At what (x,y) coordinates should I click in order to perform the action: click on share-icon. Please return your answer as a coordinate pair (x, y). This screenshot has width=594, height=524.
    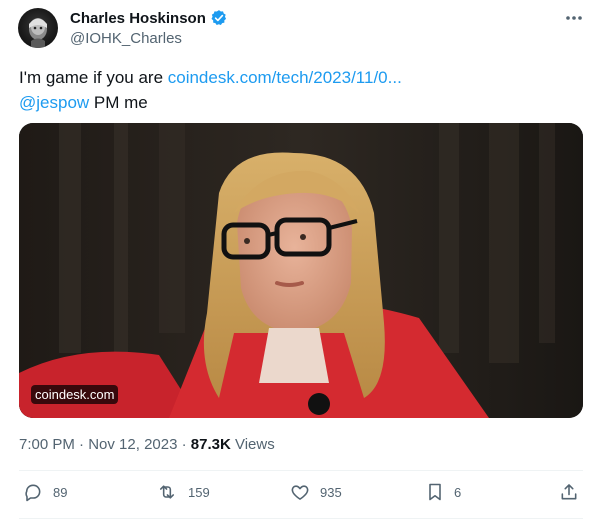
    Looking at the image, I should click on (569, 492).